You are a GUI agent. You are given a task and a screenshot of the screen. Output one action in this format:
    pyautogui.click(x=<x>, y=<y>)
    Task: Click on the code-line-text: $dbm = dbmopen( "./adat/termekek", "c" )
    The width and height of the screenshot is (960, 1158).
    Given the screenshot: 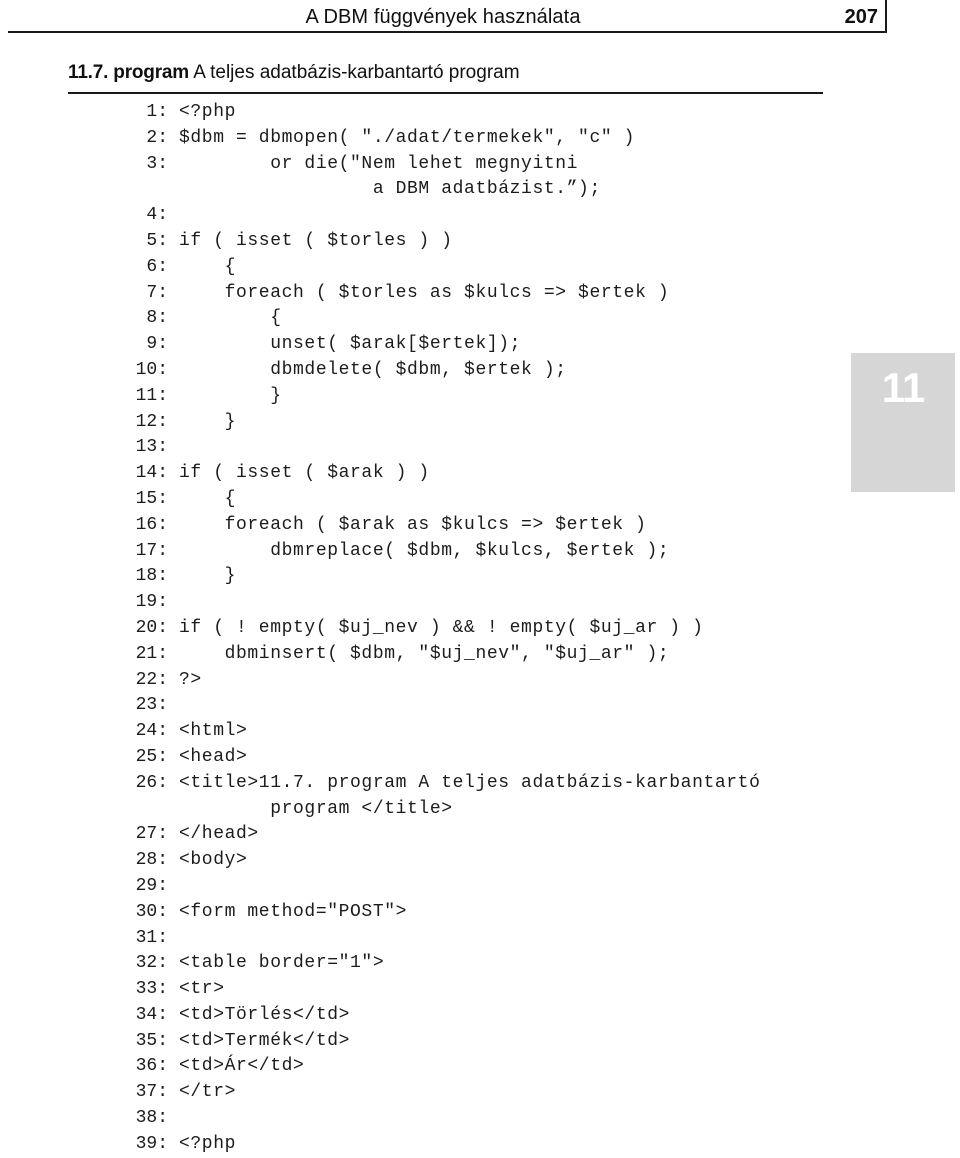 What is the action you would take?
    pyautogui.click(x=407, y=137)
    